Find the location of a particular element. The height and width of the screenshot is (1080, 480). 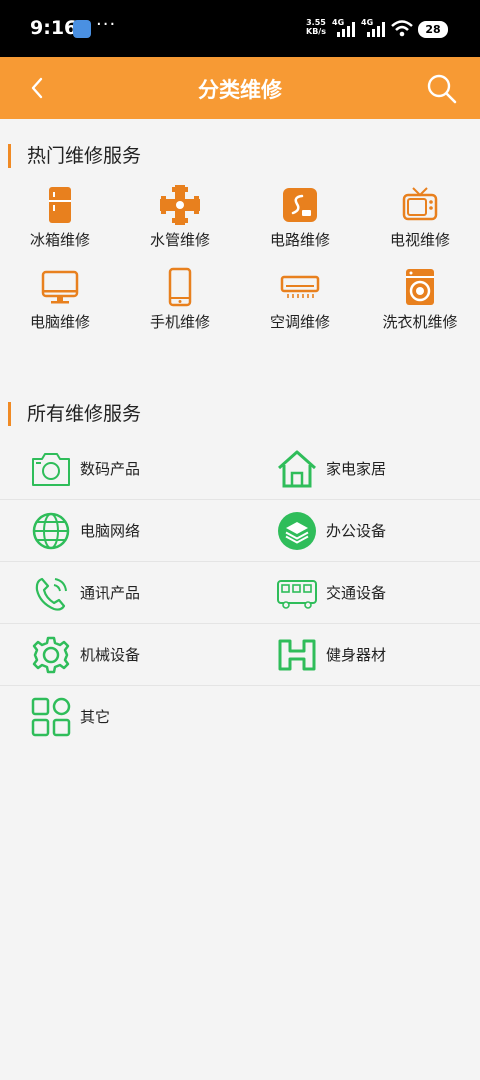

hot-section-title: 热门维修服务 is located at coordinates (74, 156).